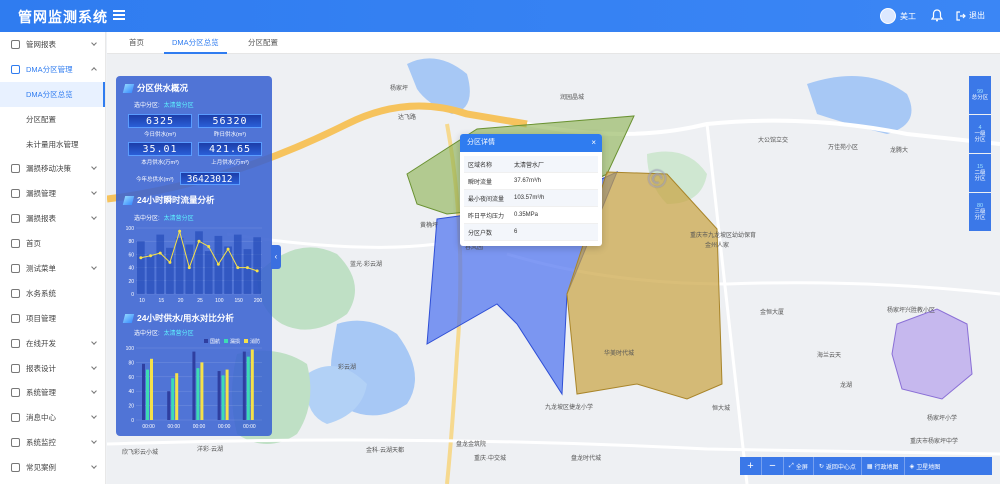 This screenshot has width=1000, height=484. What do you see at coordinates (961, 15) in the screenshot?
I see `logout-icon` at bounding box center [961, 15].